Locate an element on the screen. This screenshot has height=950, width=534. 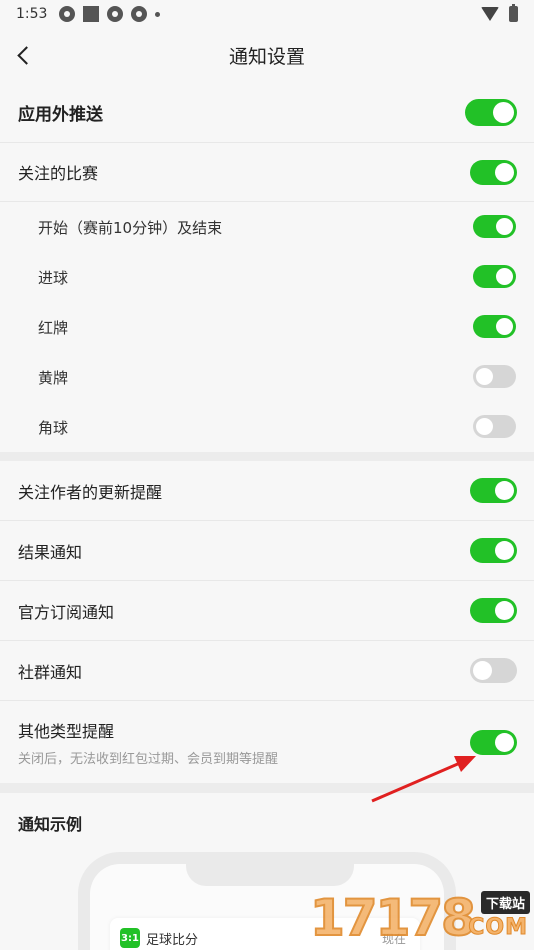
setting-label: 官方订阅通知 is located at coordinates (66, 612).